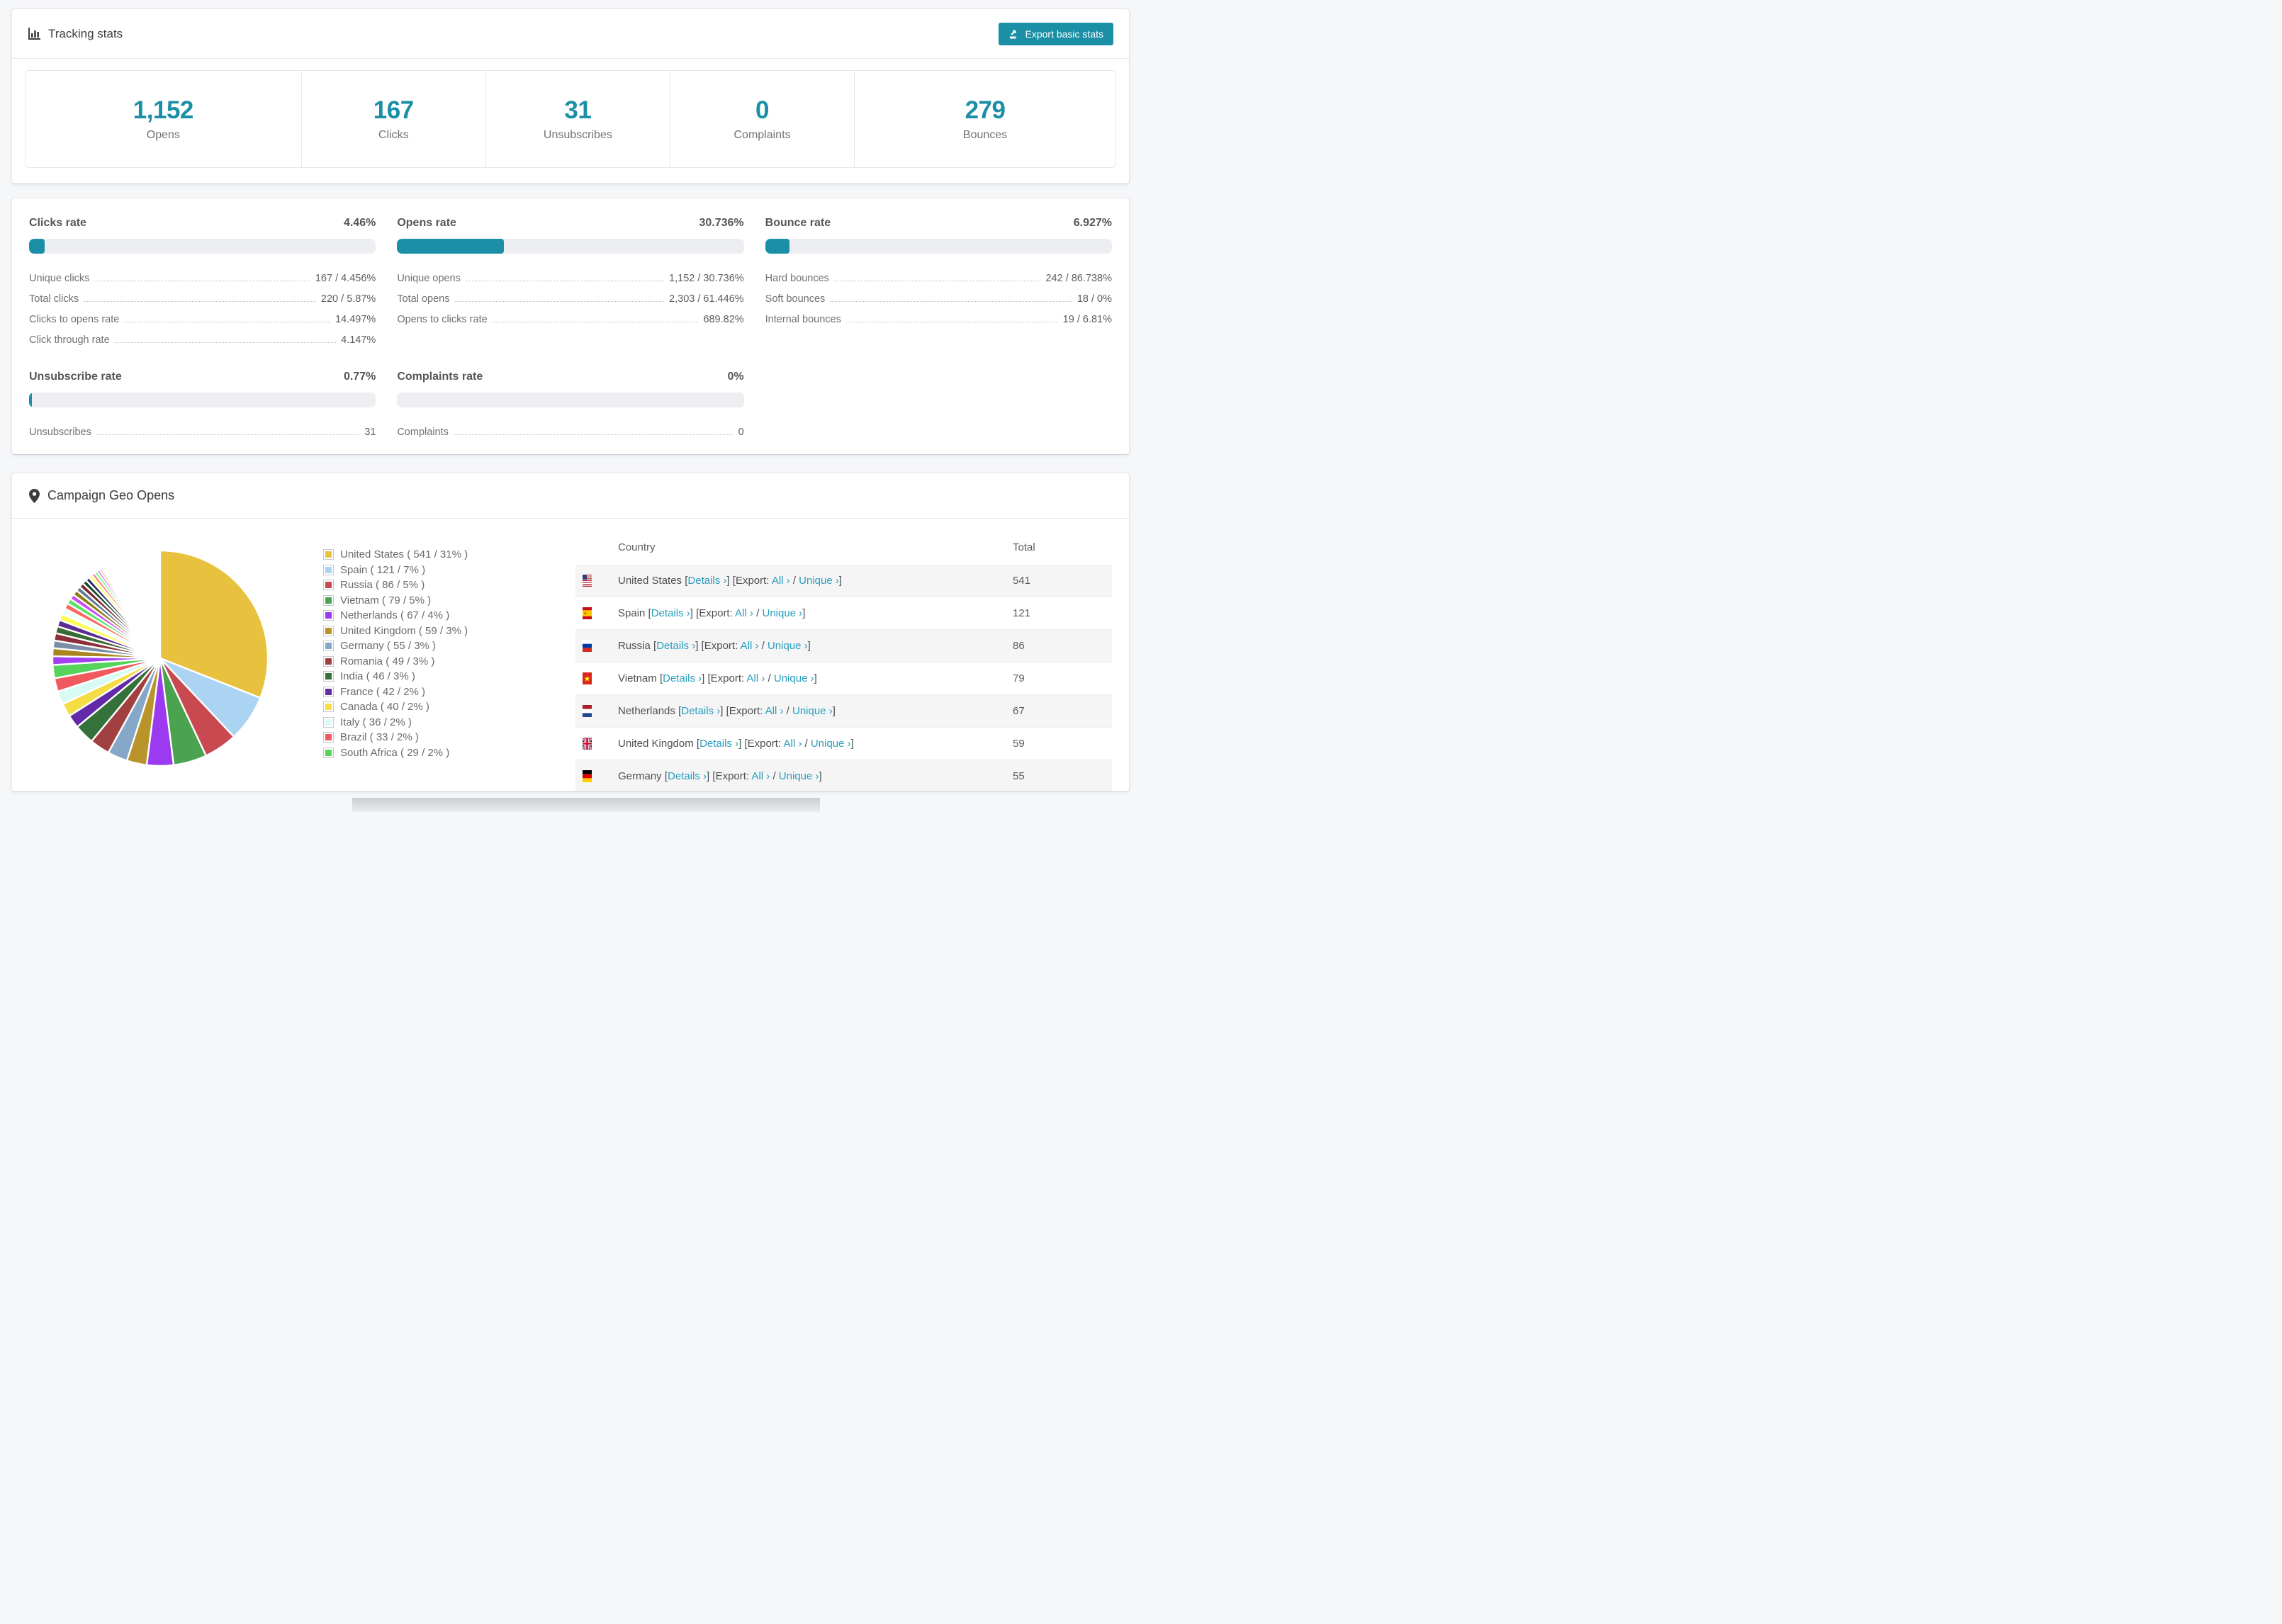 This screenshot has width=2282, height=1624. I want to click on metric-row-opens-to-clicks-rate: Opens to clicks rate 689.82%, so click(570, 315).